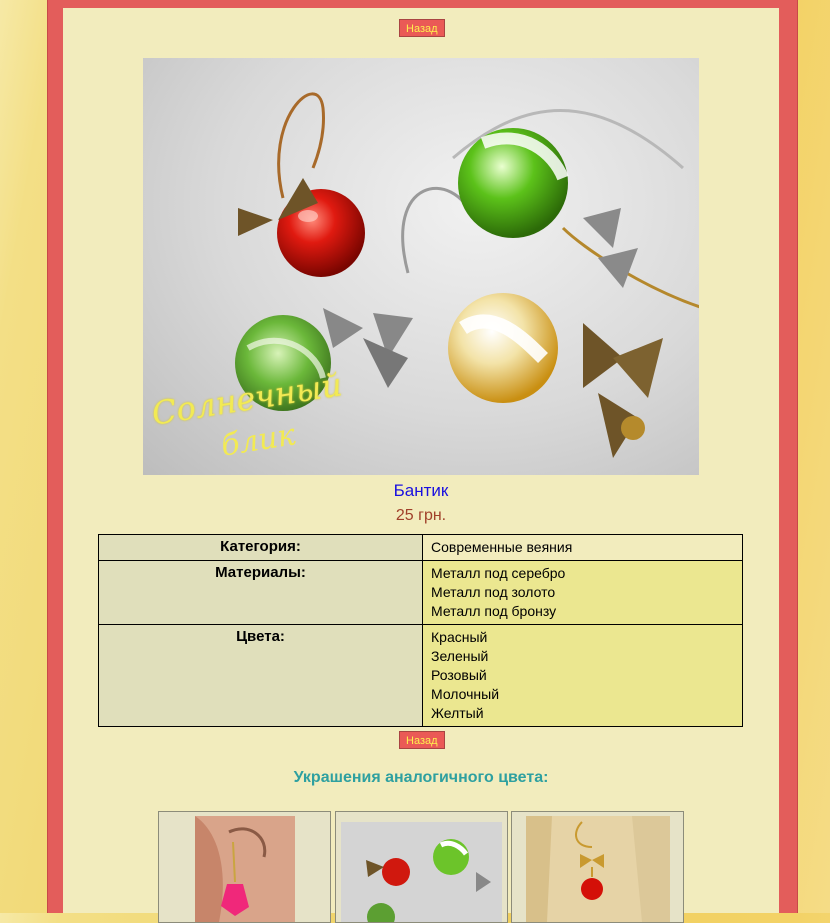  What do you see at coordinates (421, 490) in the screenshot?
I see `product-title: Бантик` at bounding box center [421, 490].